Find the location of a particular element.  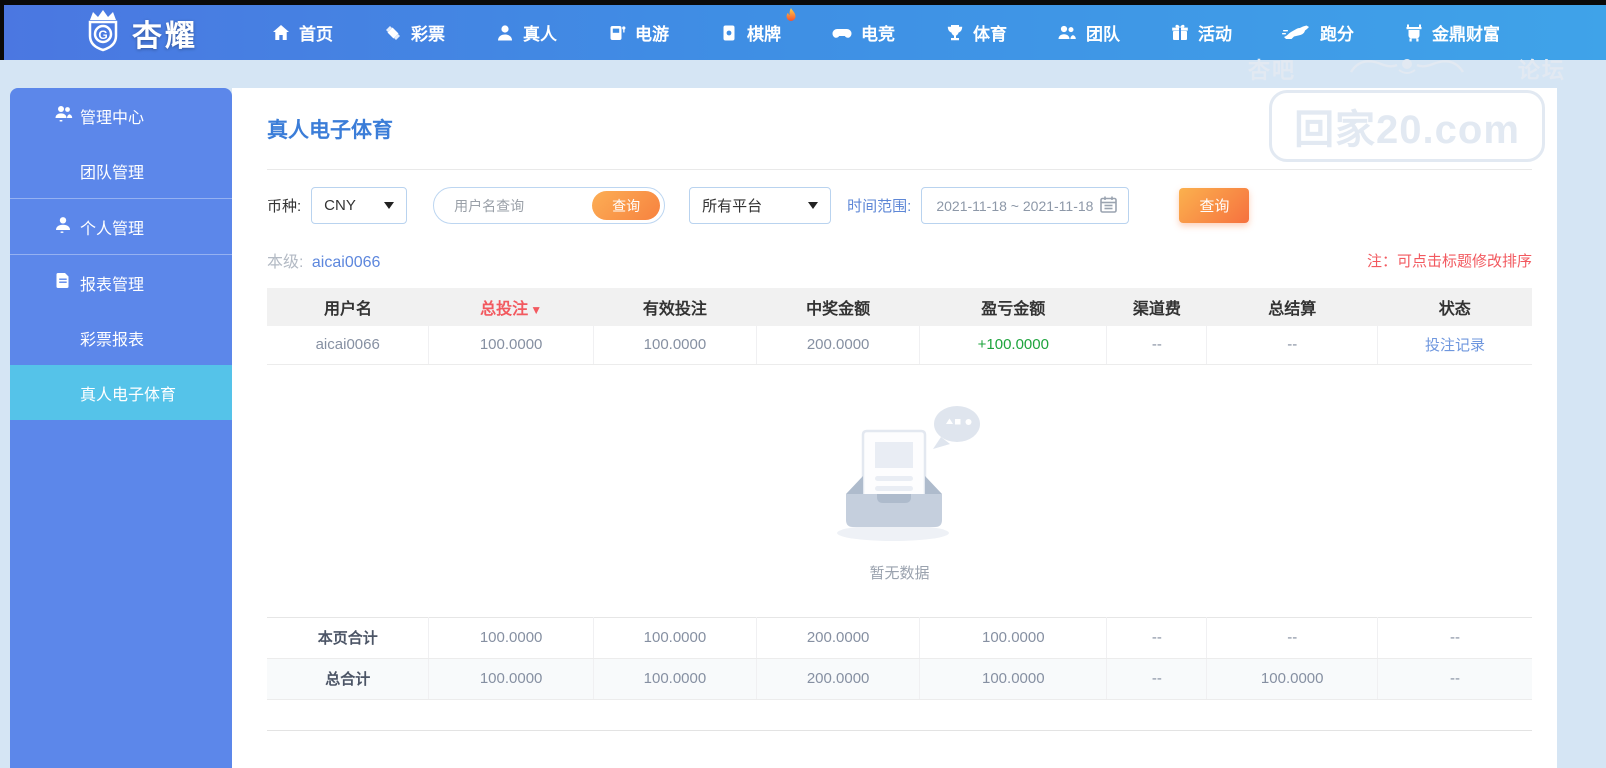

sidebar-item-lottery-report: 彩票报表 is located at coordinates (121, 337).